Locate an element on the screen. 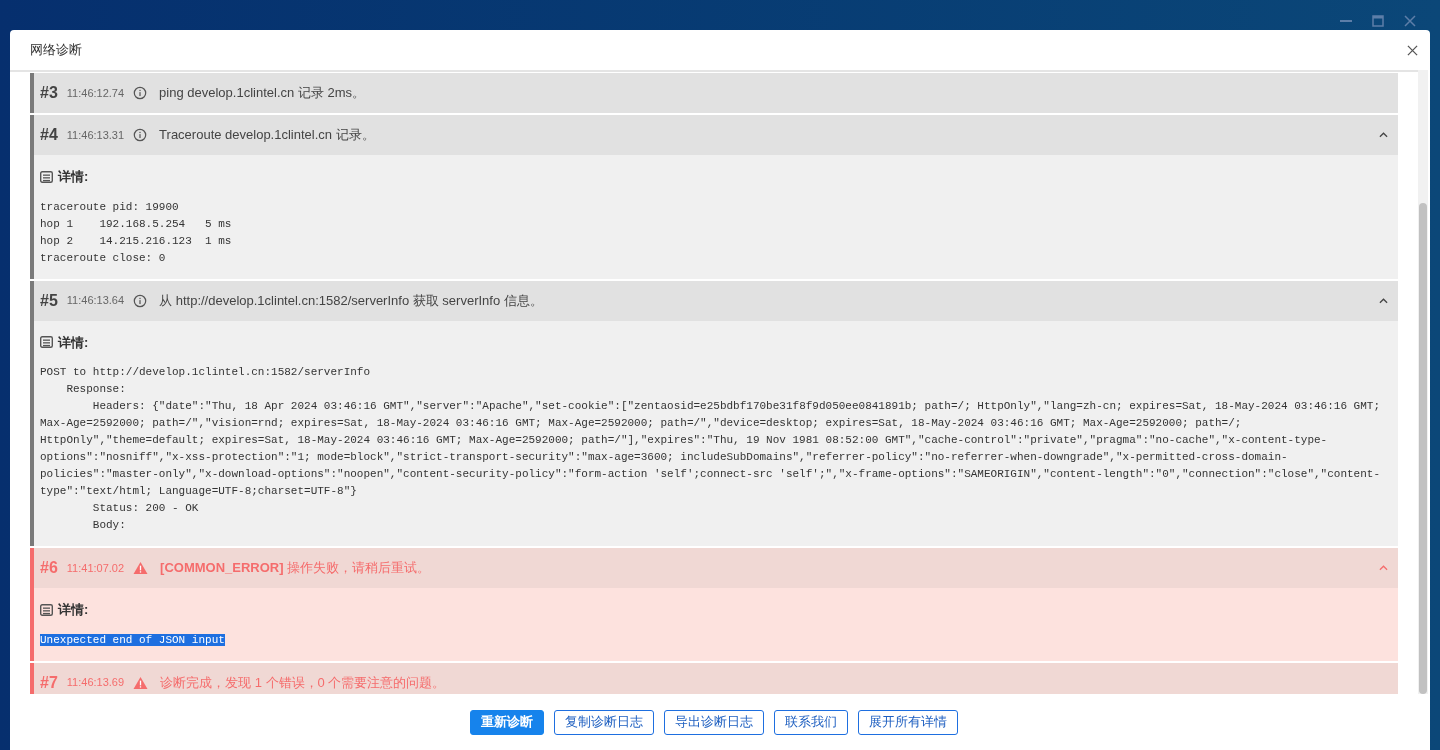  entry-message: Traceroute develop.1clintel.cn 记录。 is located at coordinates (267, 135).